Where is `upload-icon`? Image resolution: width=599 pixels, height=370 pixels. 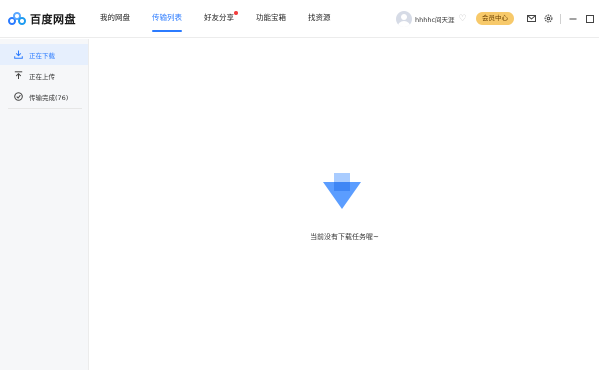
upload-icon is located at coordinates (18, 75).